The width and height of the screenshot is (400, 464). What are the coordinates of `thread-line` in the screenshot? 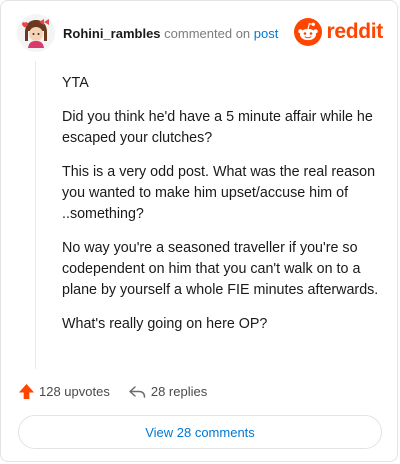 It's located at (35, 215).